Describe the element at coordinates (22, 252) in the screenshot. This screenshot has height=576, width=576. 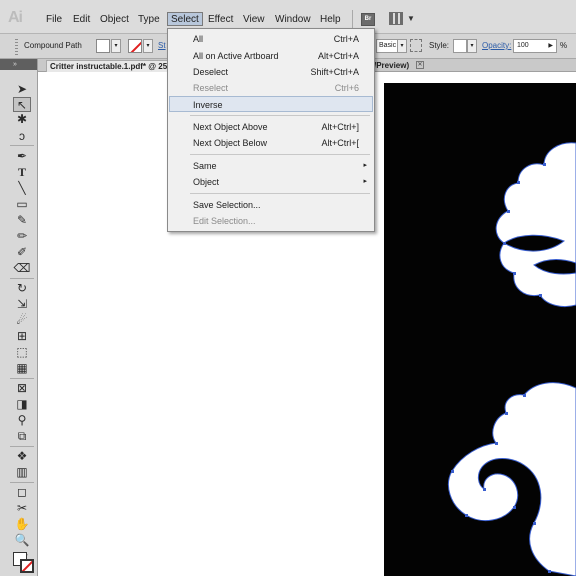
I see `blob-brush-tool-icon: ✐` at that location.